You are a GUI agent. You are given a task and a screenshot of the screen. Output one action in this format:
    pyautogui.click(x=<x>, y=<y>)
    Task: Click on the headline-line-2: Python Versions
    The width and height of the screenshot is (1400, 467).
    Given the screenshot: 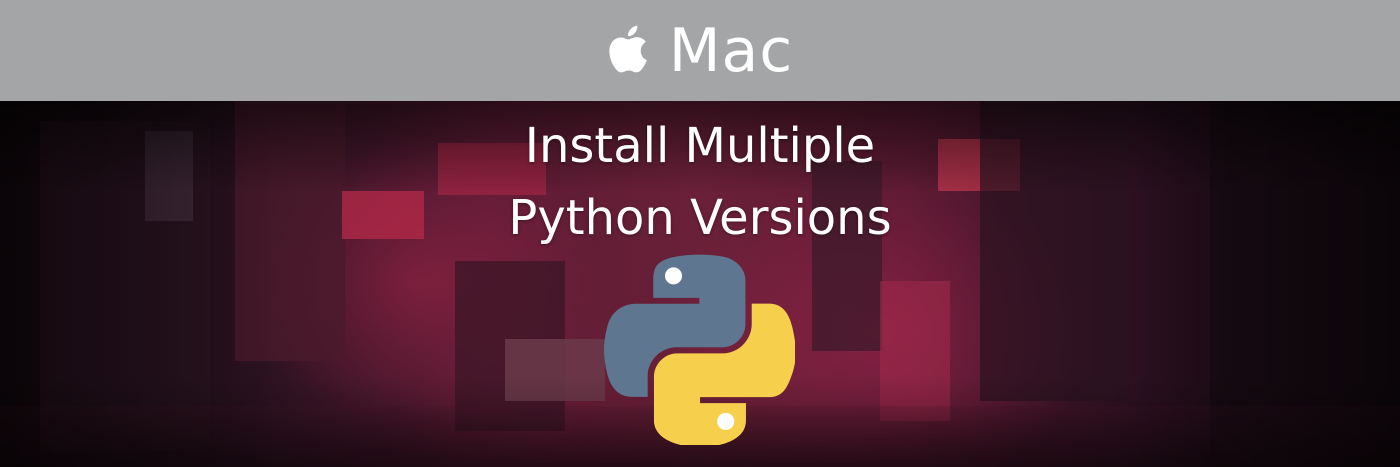 What is the action you would take?
    pyautogui.click(x=700, y=218)
    